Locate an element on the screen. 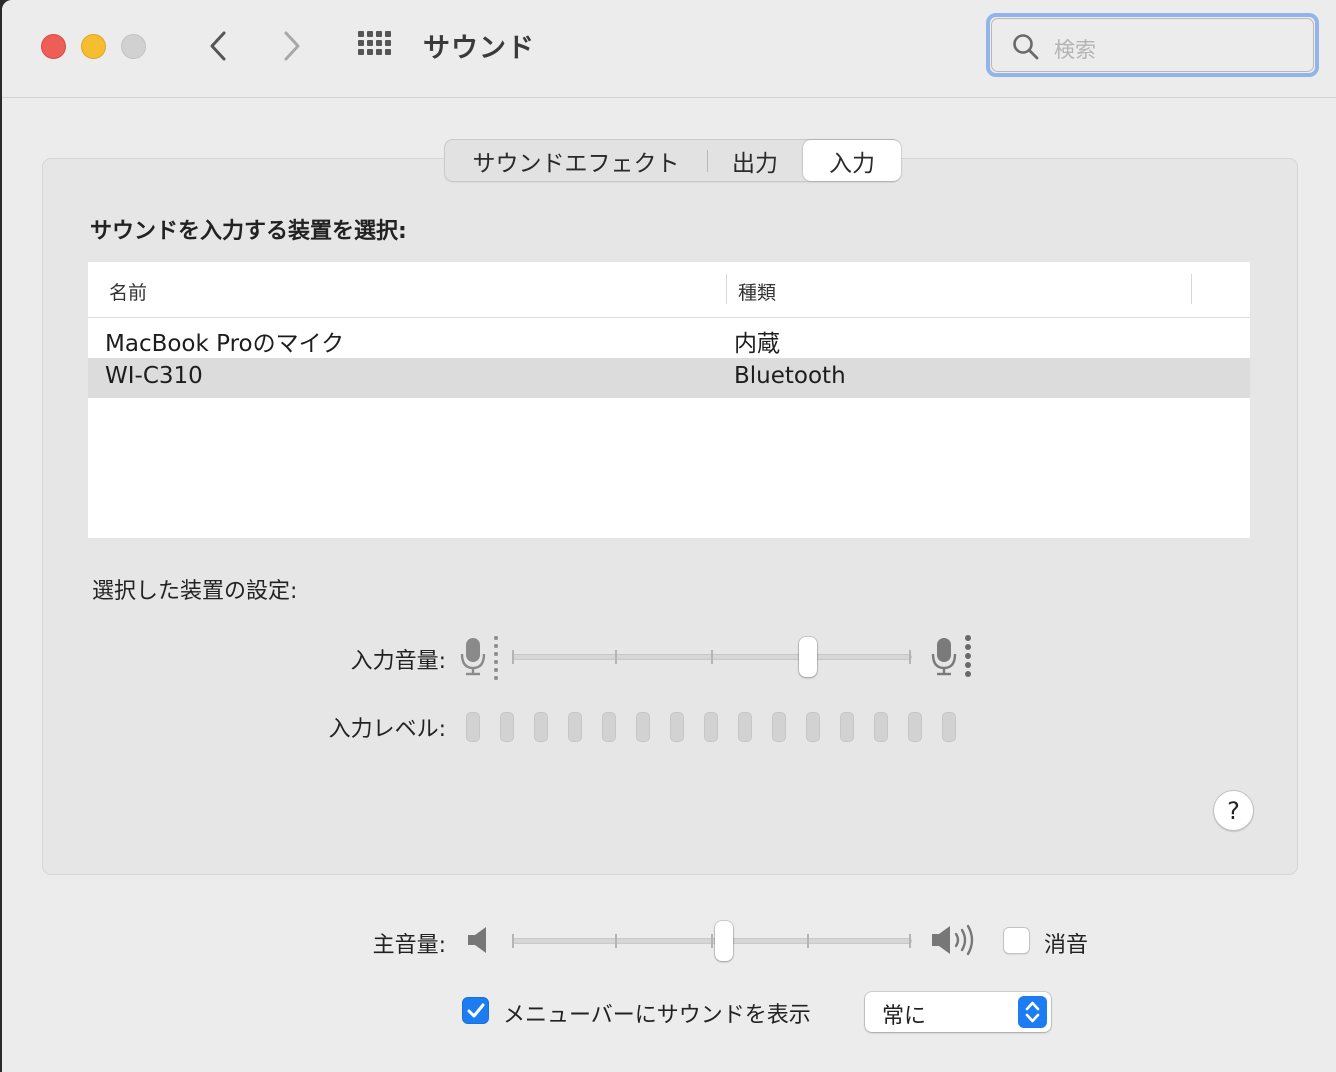 This screenshot has width=1336, height=1072. device-name: MacBook Proのマイク is located at coordinates (225, 344).